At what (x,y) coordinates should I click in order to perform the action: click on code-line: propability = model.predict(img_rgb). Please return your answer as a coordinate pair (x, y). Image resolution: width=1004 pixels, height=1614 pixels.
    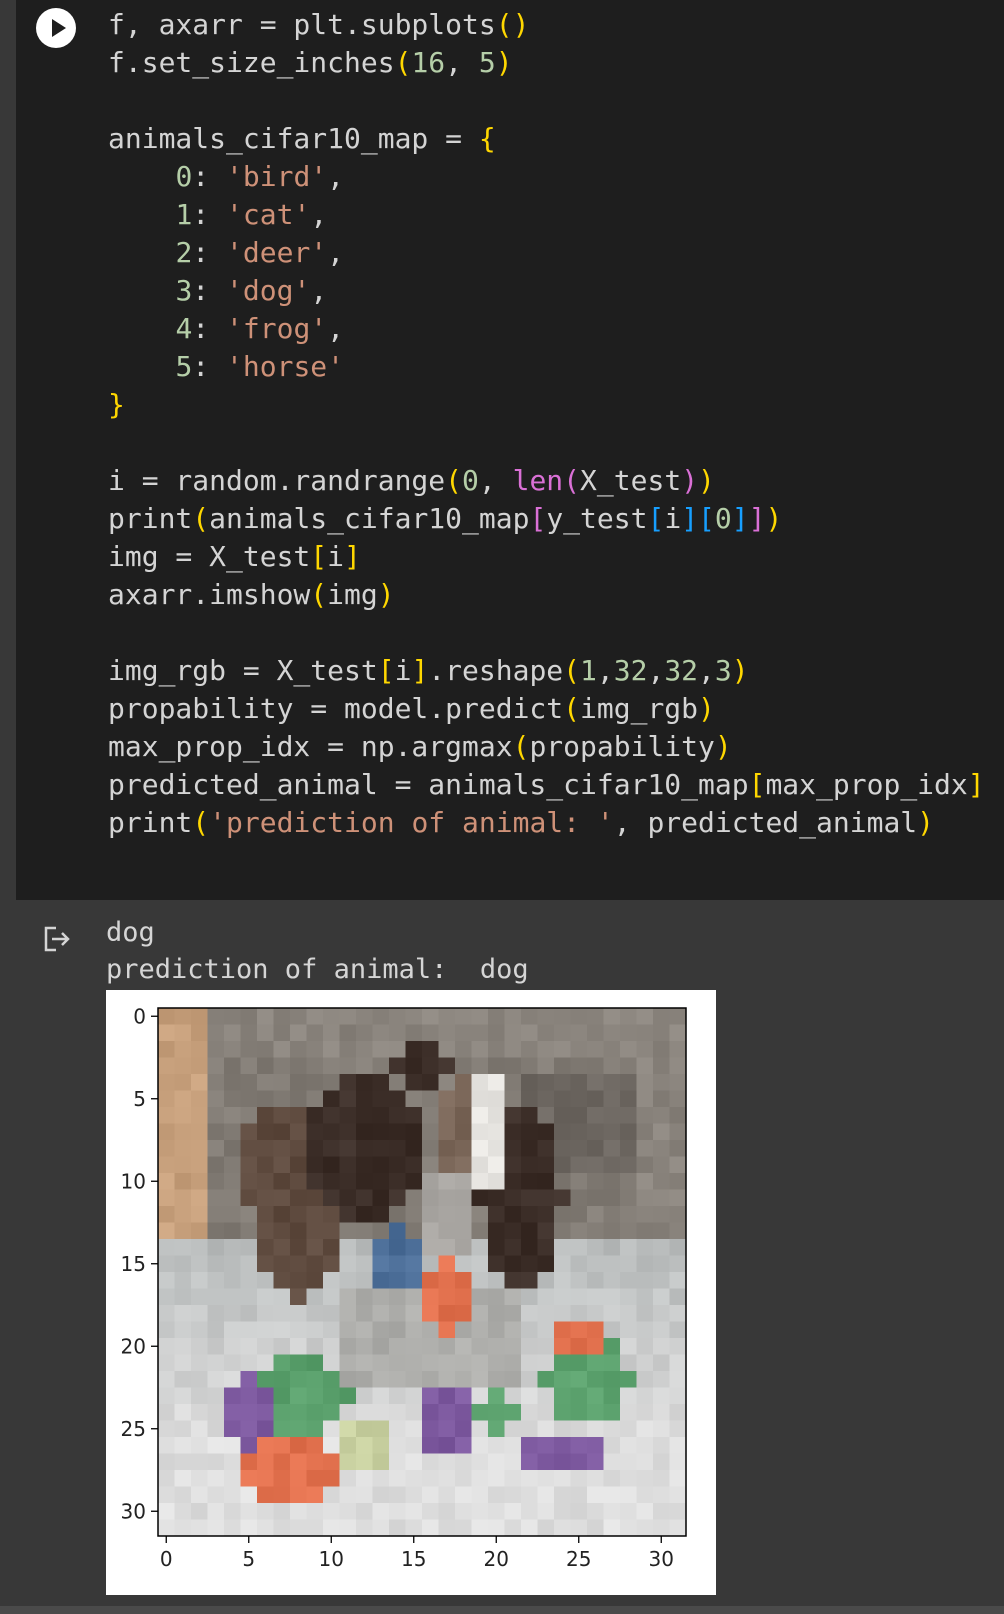
    Looking at the image, I should click on (546, 709).